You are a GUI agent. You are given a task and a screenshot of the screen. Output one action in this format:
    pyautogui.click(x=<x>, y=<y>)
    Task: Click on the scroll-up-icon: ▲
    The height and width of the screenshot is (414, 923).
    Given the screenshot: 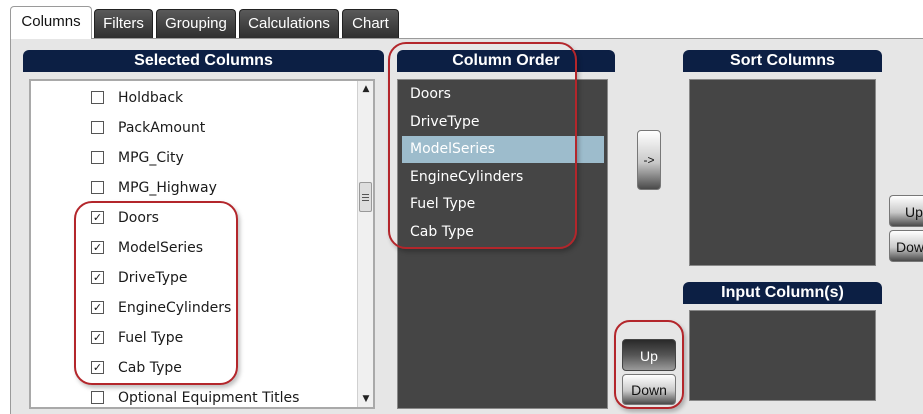 What is the action you would take?
    pyautogui.click(x=365, y=89)
    